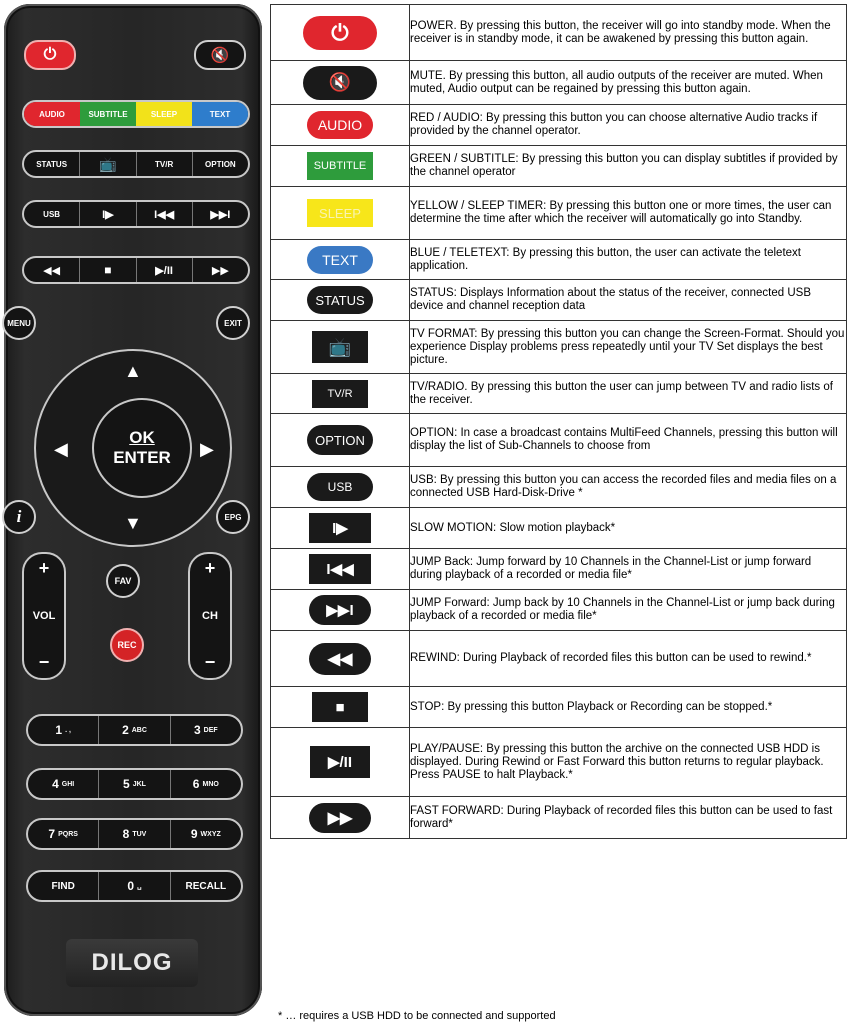  What do you see at coordinates (127, 645) in the screenshot?
I see `rec-button: REC` at bounding box center [127, 645].